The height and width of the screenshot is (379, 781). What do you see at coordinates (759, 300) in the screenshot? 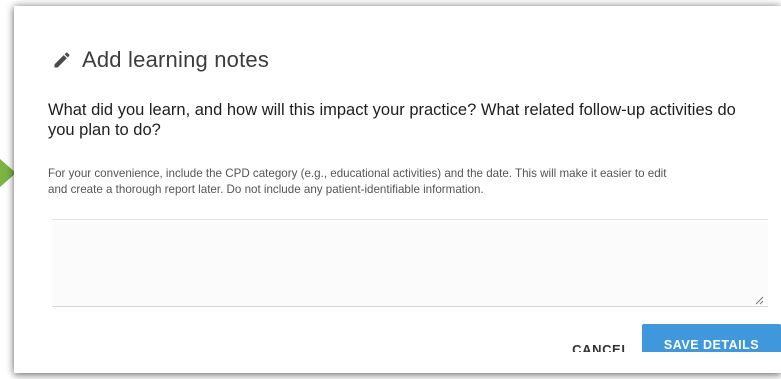
I see `resize-grip-icon` at bounding box center [759, 300].